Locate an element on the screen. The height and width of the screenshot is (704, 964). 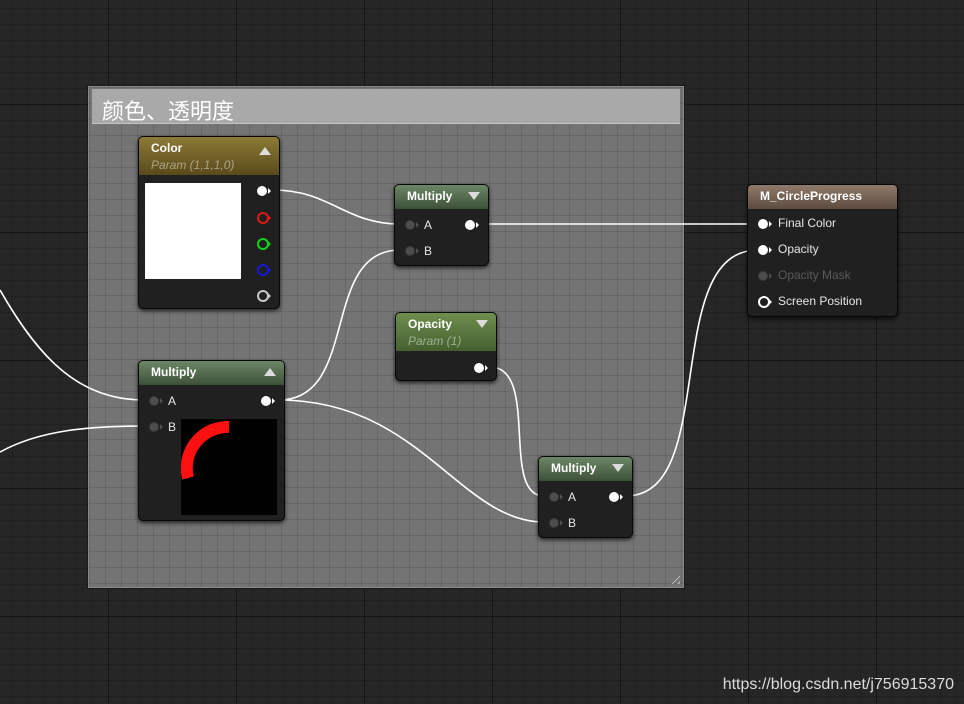
pin-label-final-color: Final Color is located at coordinates (807, 223).